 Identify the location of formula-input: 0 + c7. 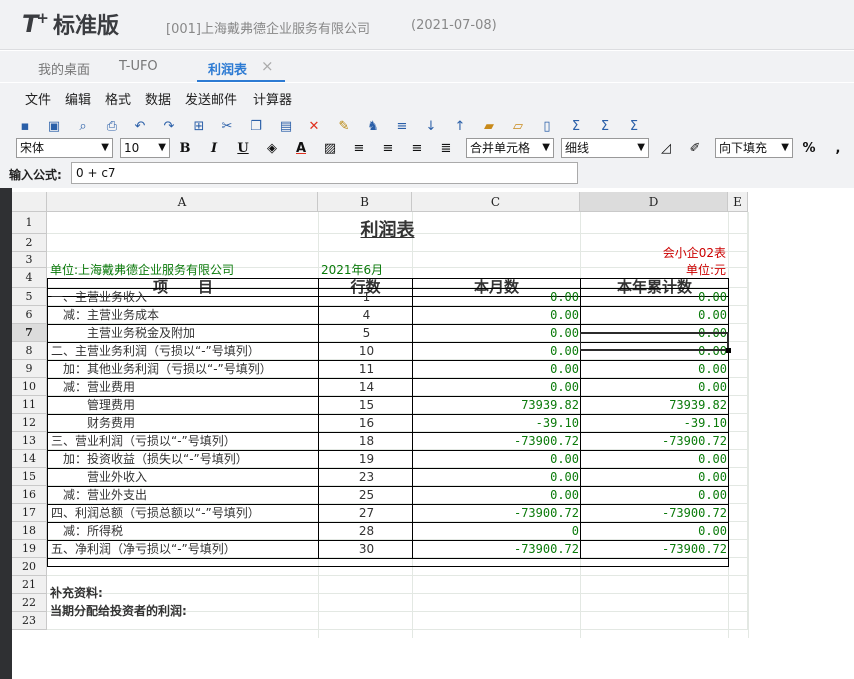
(324, 173).